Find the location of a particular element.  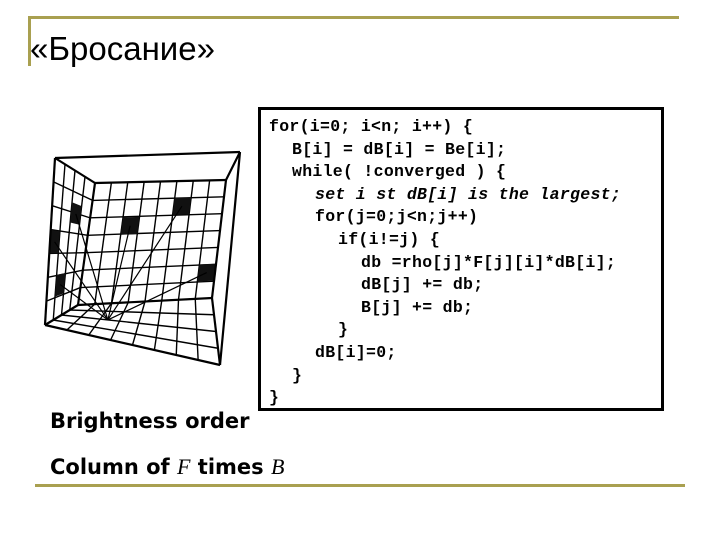

code-line: if(i!=j) { is located at coordinates (389, 239).